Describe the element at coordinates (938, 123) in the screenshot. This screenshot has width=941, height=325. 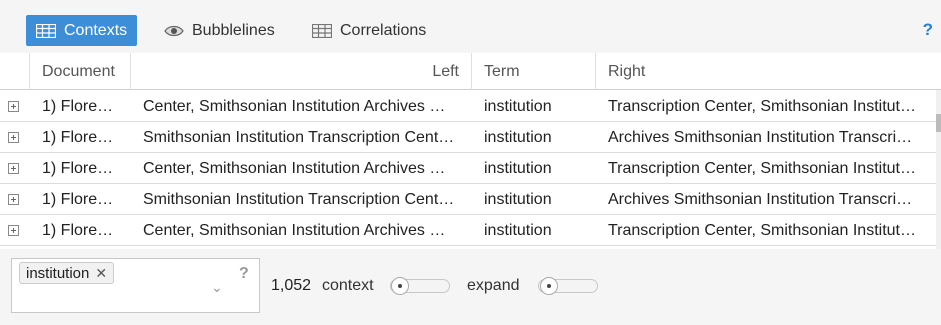
I see `scrollbar-thumb` at that location.